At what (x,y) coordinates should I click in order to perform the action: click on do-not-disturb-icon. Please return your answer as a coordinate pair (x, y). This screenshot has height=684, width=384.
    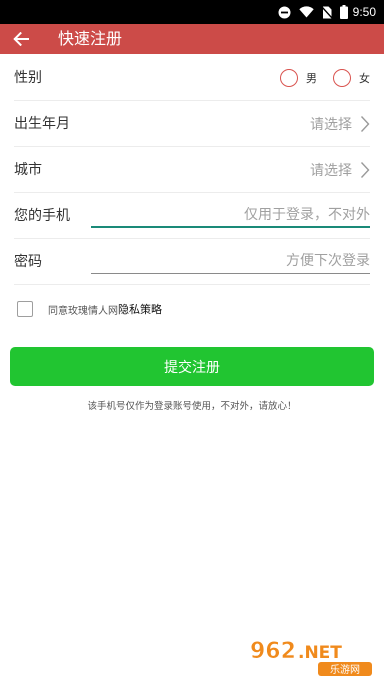
    Looking at the image, I should click on (284, 12).